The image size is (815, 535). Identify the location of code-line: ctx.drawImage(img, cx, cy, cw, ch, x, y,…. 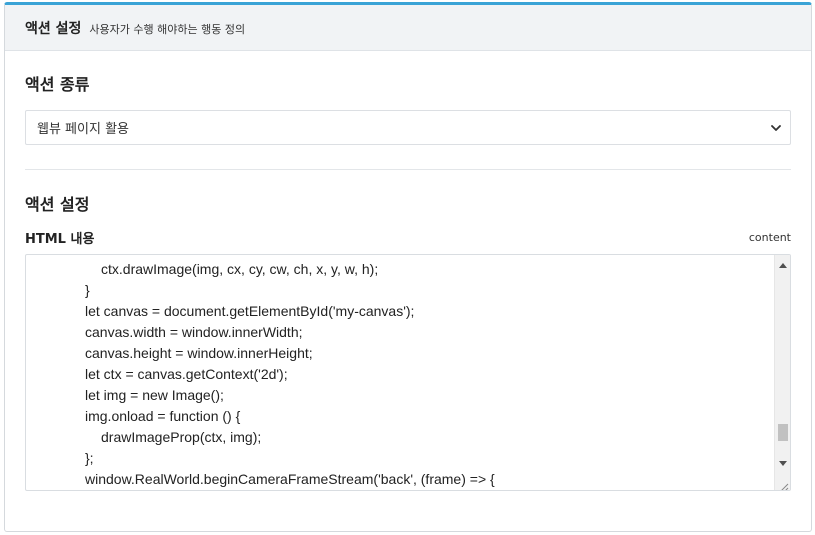
(240, 269).